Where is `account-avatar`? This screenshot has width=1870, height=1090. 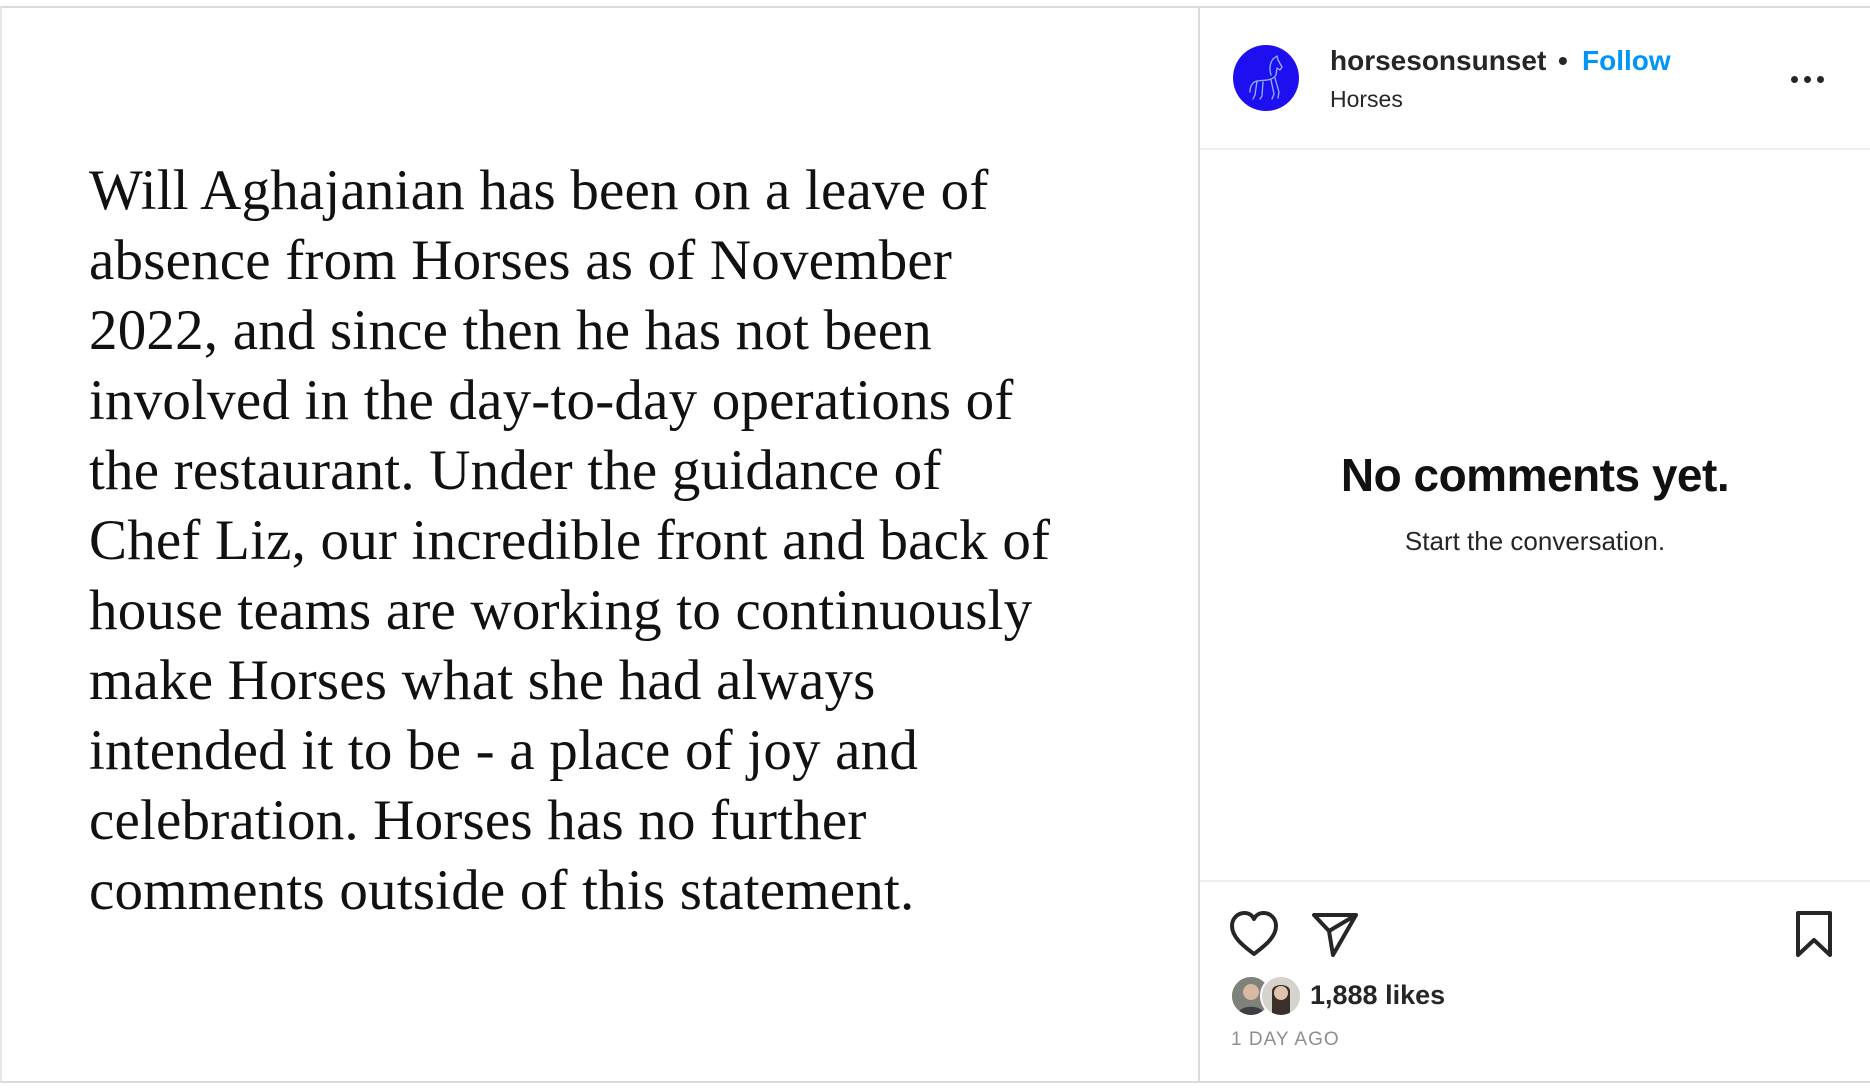
account-avatar is located at coordinates (1266, 78).